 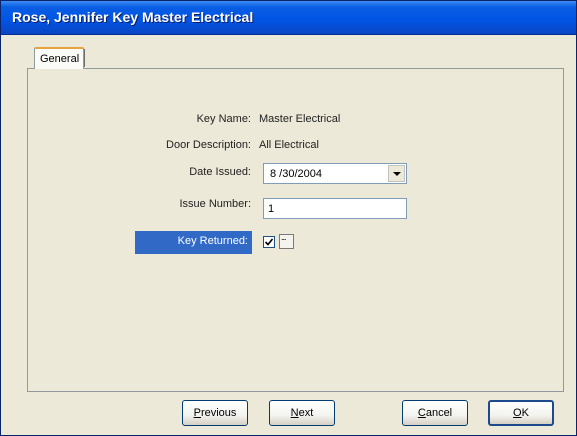 I want to click on previous-button: Previous, so click(x=215, y=413).